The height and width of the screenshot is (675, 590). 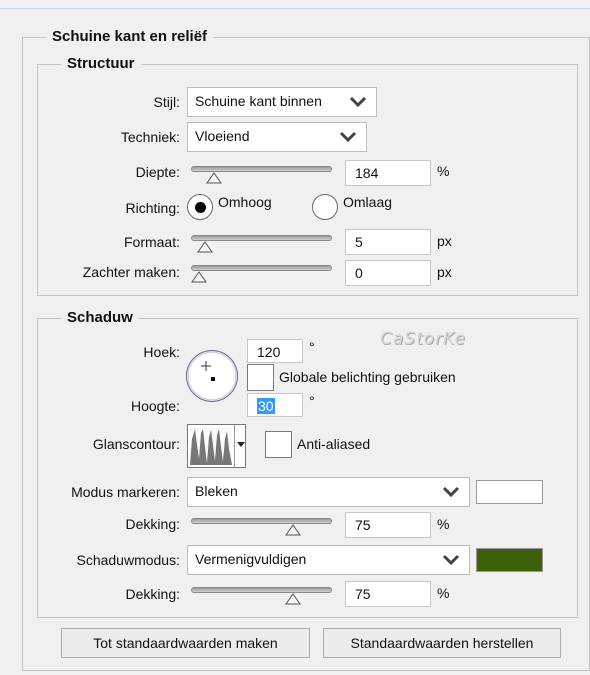 I want to click on altitude-unit: °, so click(x=312, y=401).